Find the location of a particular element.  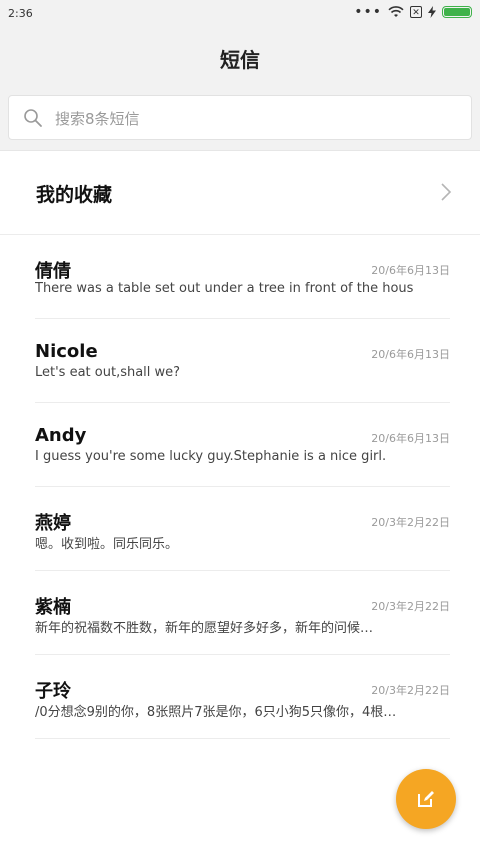

status-time: 2:36 is located at coordinates (20, 13).